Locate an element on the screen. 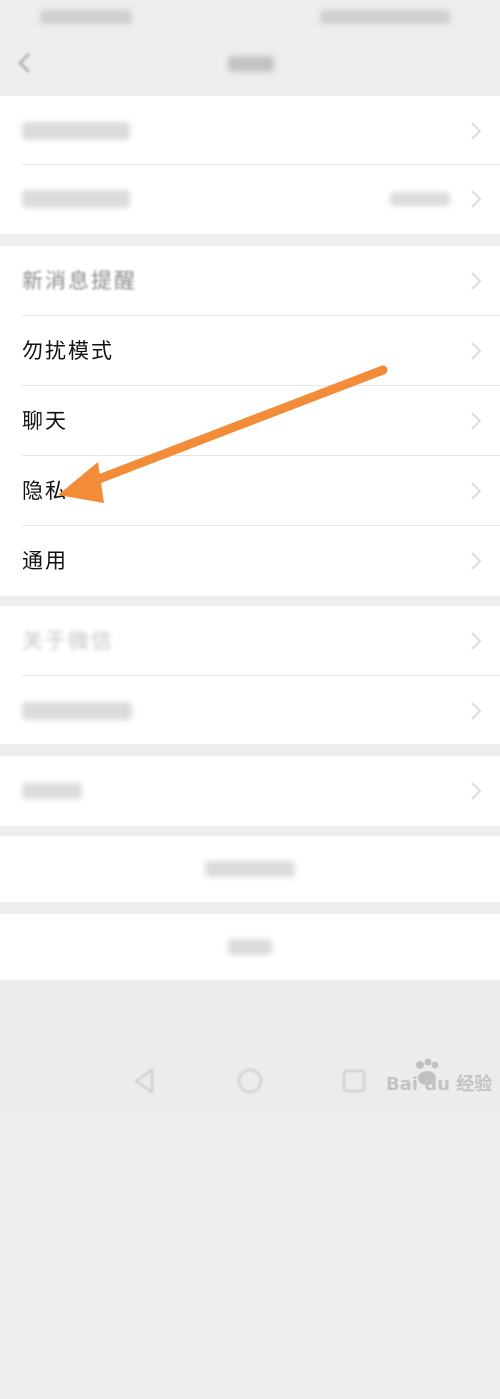 The image size is (500, 1399). switch-account-button is located at coordinates (250, 869).